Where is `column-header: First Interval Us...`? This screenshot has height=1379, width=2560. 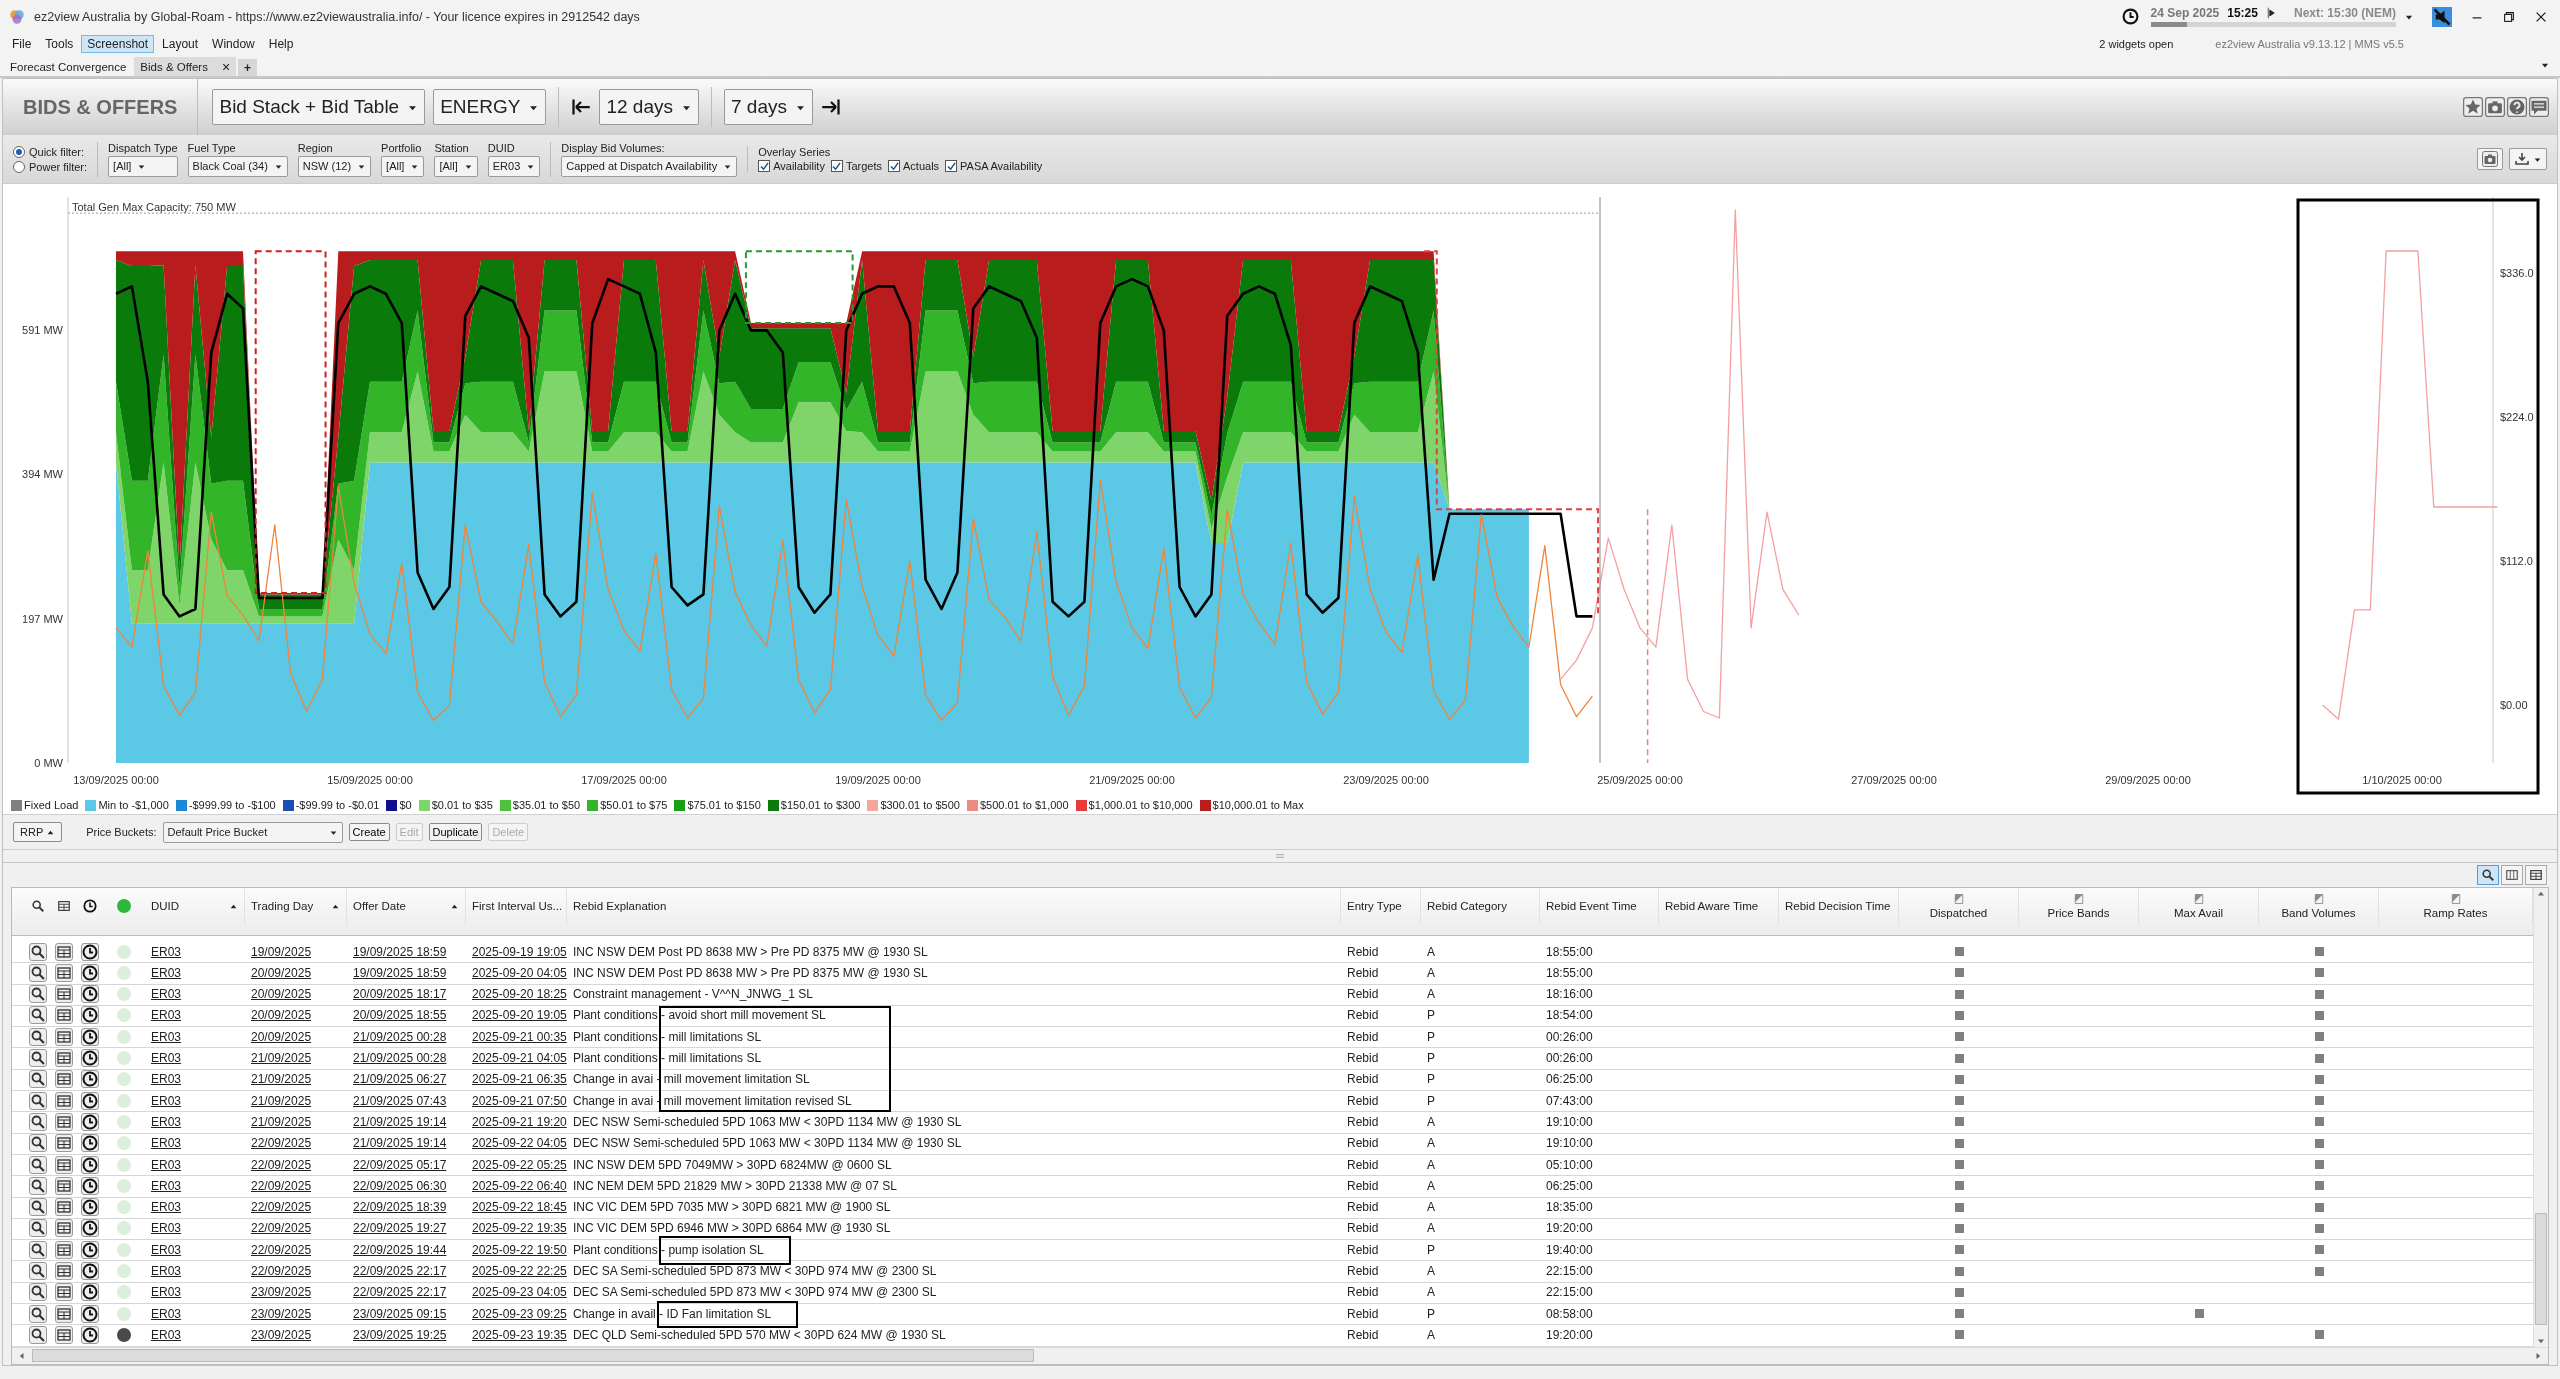
column-header: First Interval Us... is located at coordinates (516, 906).